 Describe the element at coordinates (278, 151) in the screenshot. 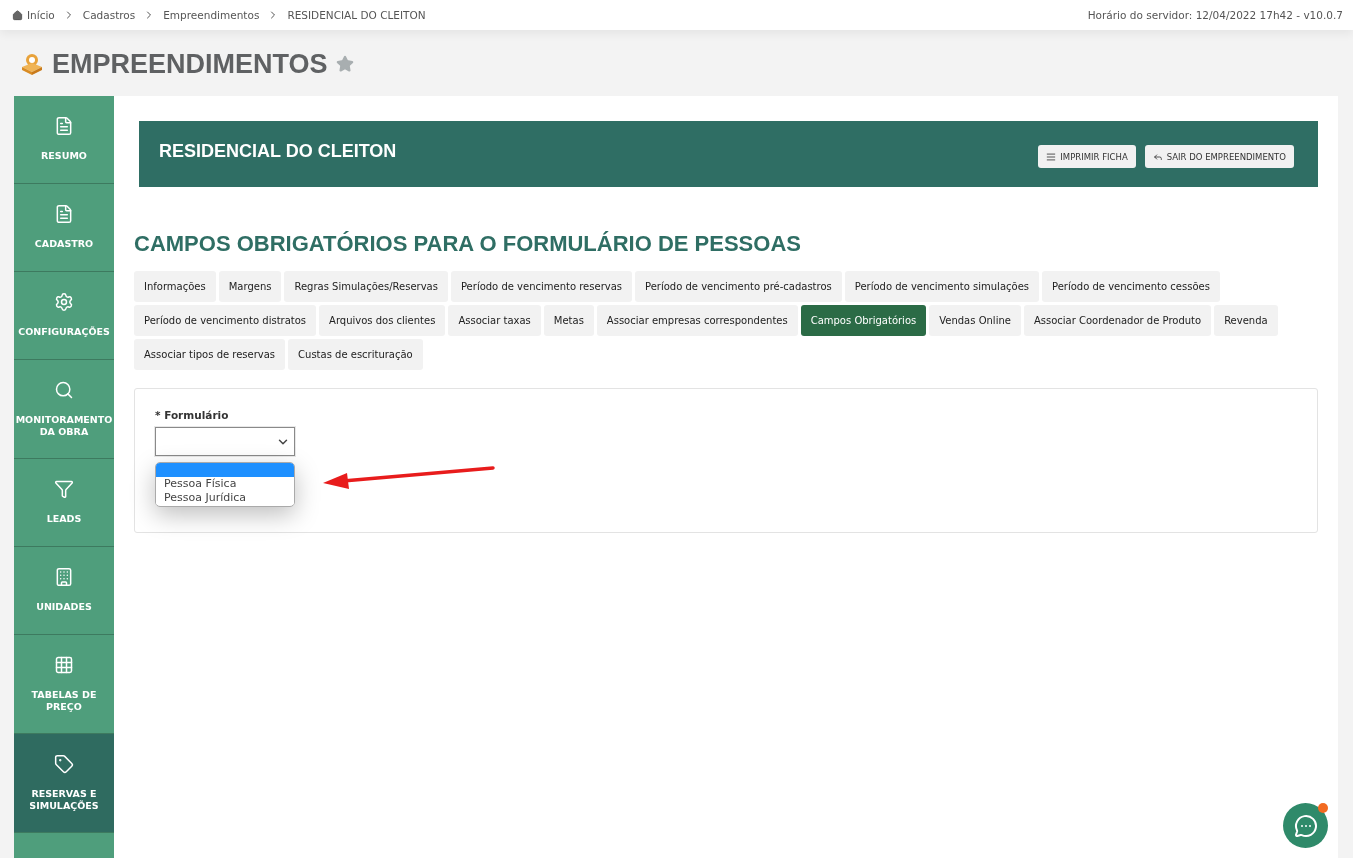

I see `header-title: RESIDENCIAL DO CLEITON` at that location.